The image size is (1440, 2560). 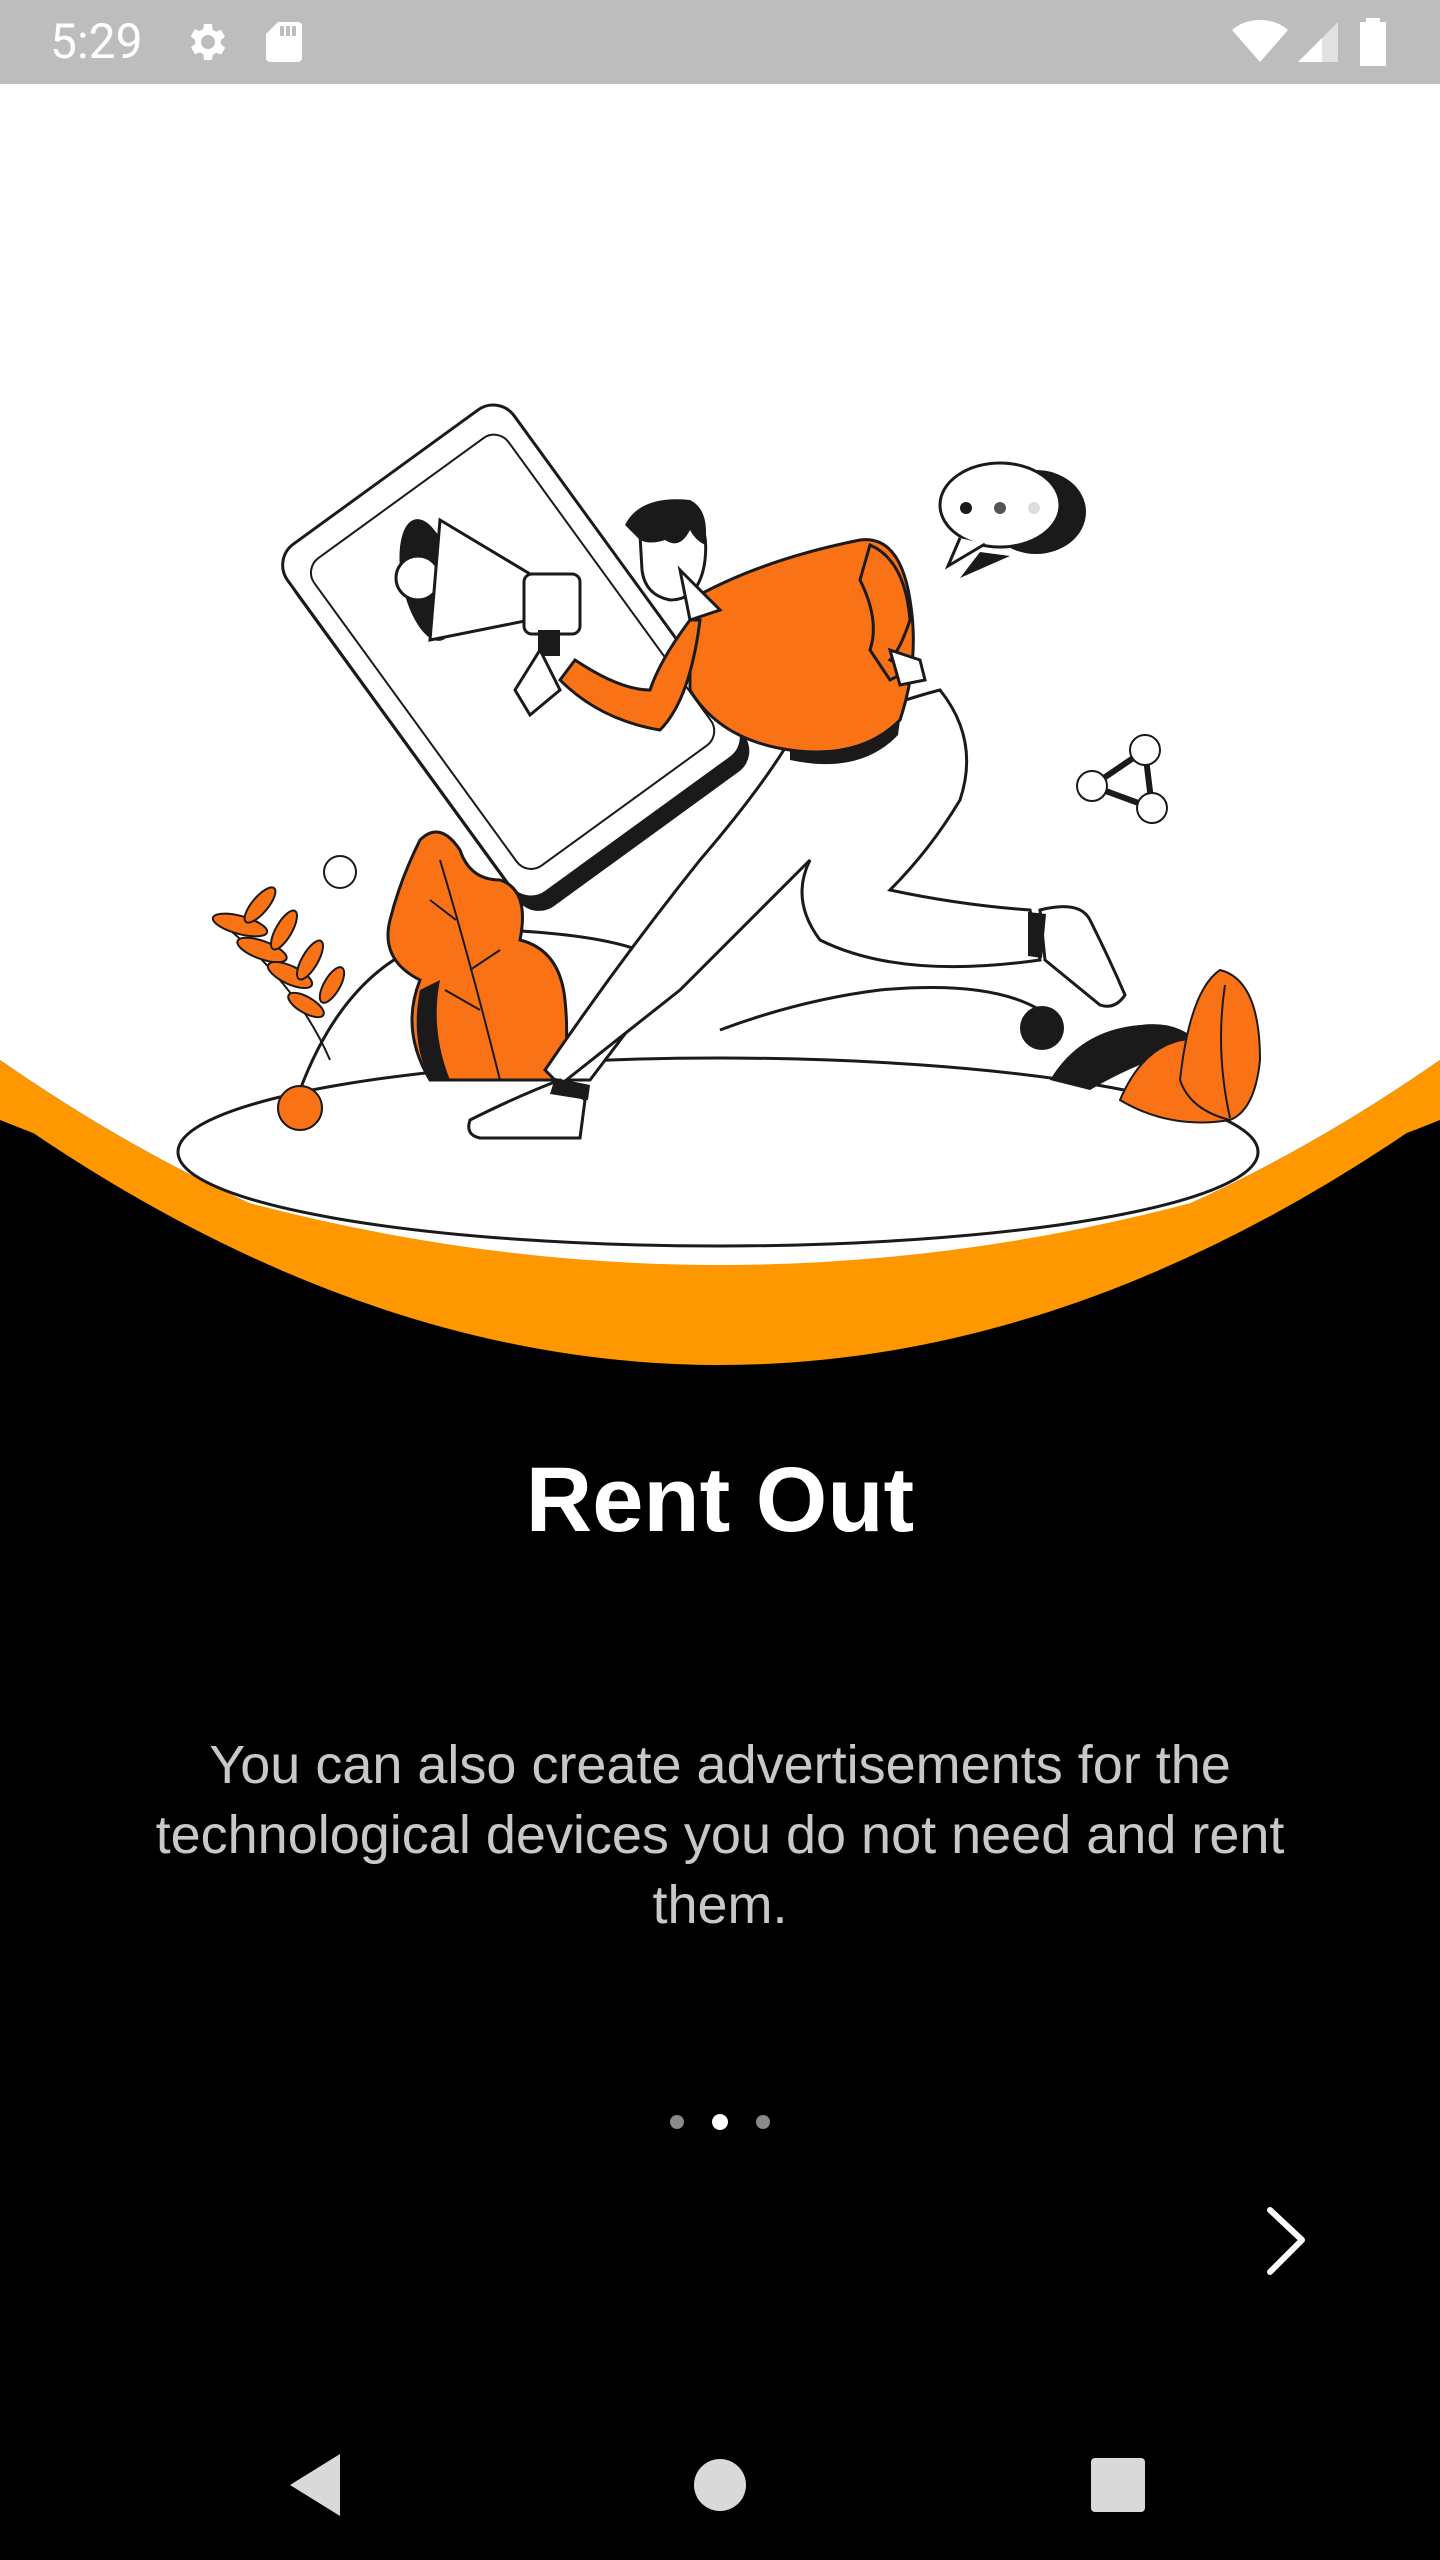 I want to click on sd-card-icon, so click(x=284, y=42).